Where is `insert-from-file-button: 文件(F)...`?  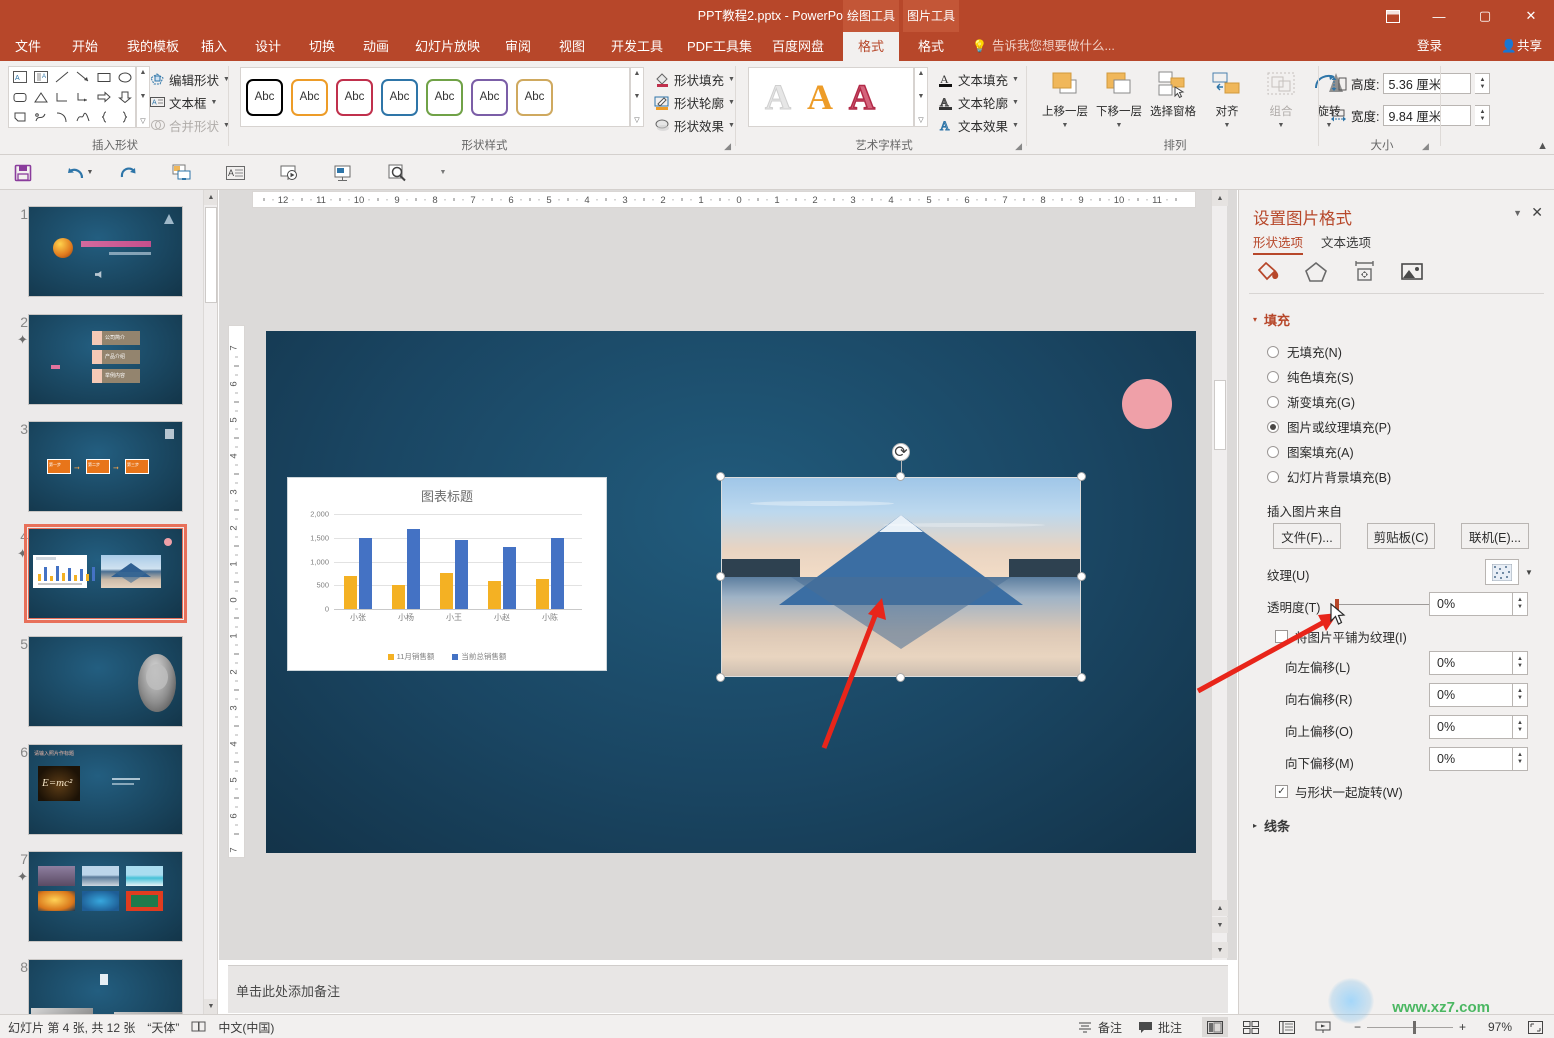
insert-from-file-button: 文件(F)... is located at coordinates (1307, 536).